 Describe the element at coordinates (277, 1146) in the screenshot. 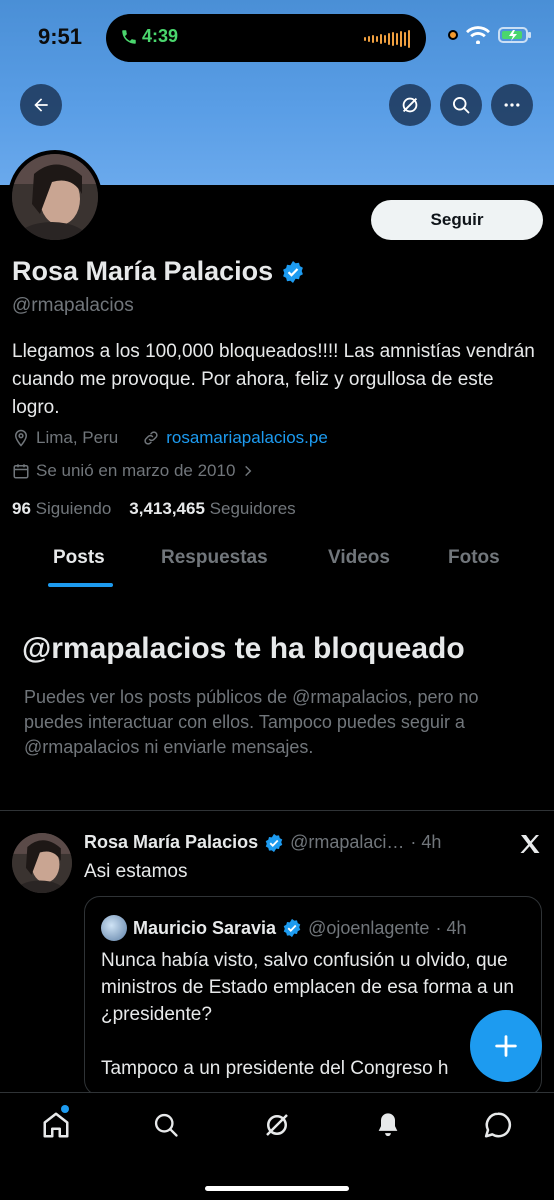

I see `bottom-nav` at that location.